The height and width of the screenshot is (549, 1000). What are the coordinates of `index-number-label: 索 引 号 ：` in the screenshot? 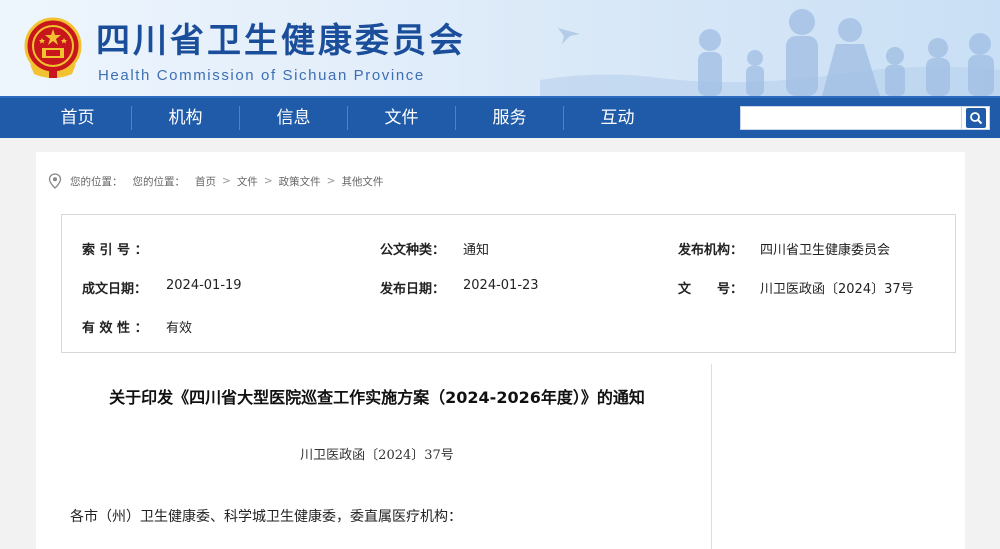 It's located at (115, 250).